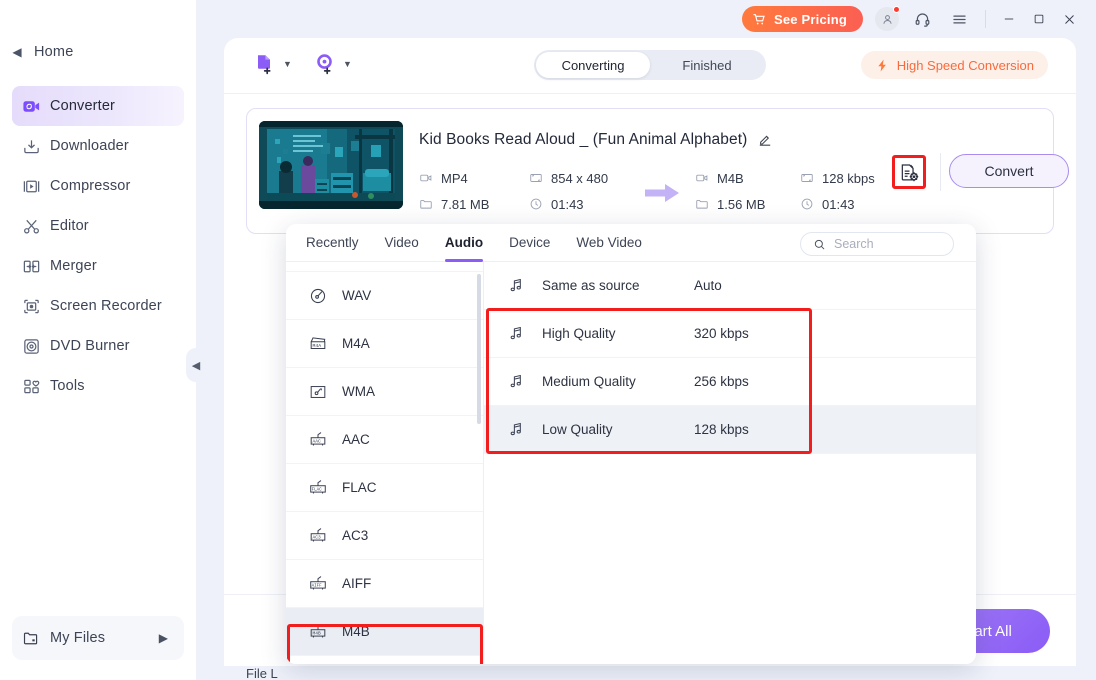 Image resolution: width=1096 pixels, height=680 pixels. I want to click on high-speed-conversion-badge: High Speed Conversion, so click(954, 65).